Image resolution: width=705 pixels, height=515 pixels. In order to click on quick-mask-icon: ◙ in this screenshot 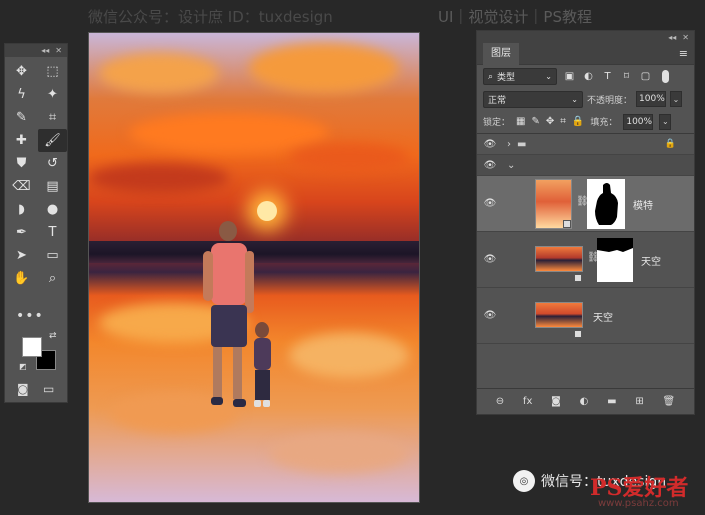, I will do `click(23, 389)`.